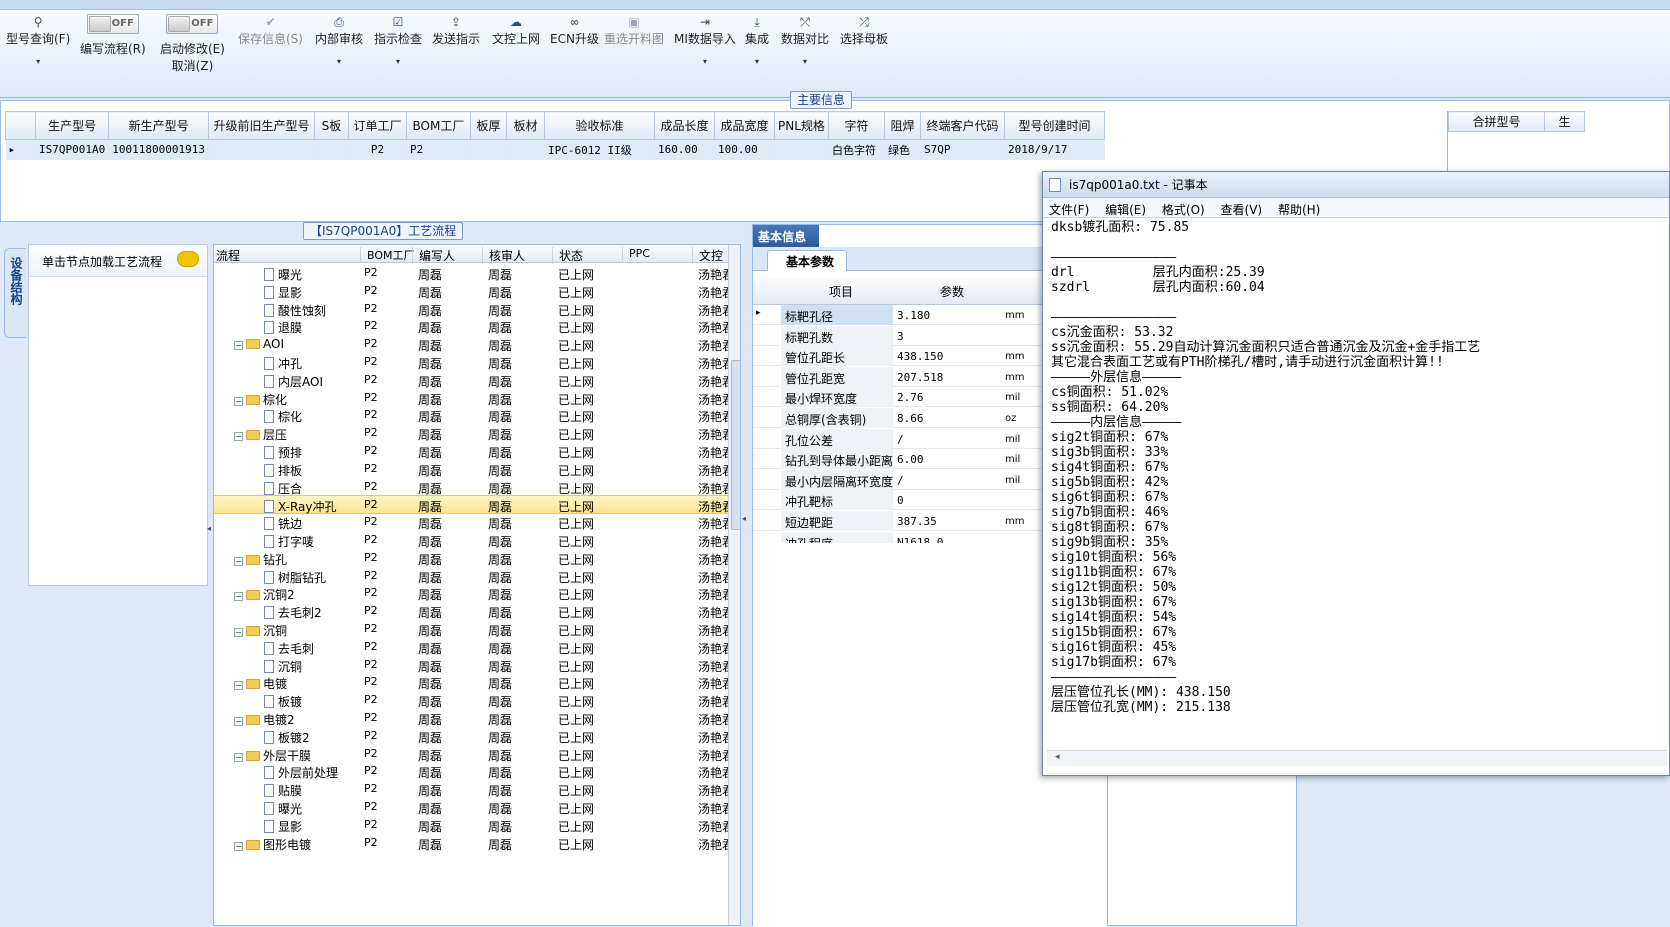 This screenshot has height=927, width=1670. I want to click on tree-node: 树脂钻孔, so click(295, 577).